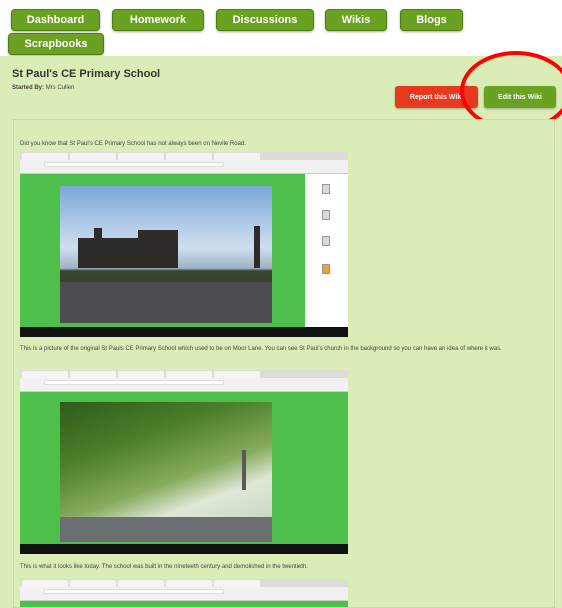 The height and width of the screenshot is (608, 562). Describe the element at coordinates (56, 44) in the screenshot. I see `nav-scrapbooks-button: Scrapbooks` at that location.